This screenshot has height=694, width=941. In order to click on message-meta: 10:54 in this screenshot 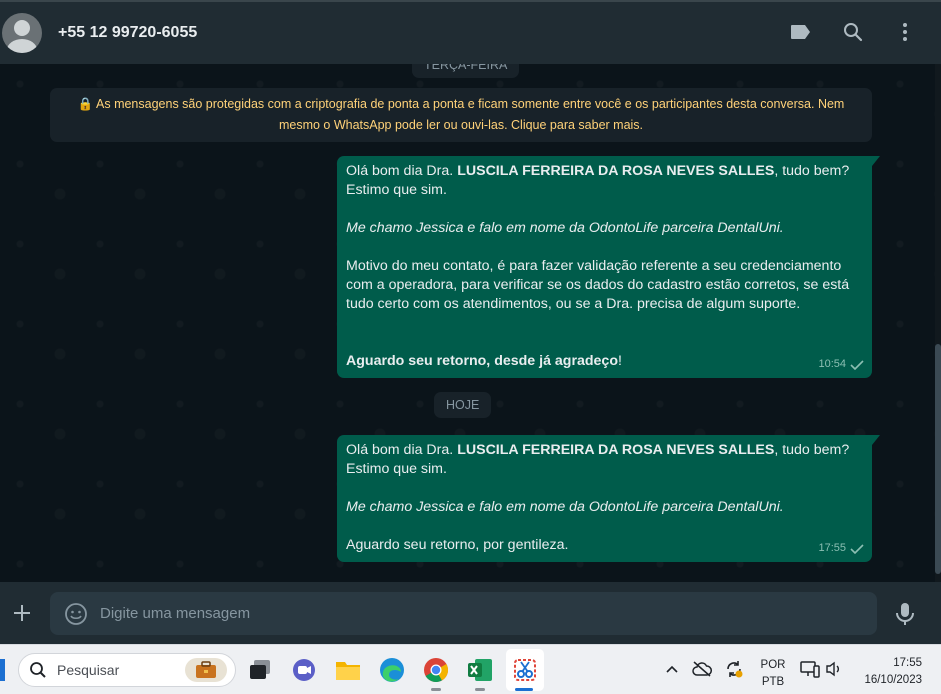, I will do `click(841, 364)`.